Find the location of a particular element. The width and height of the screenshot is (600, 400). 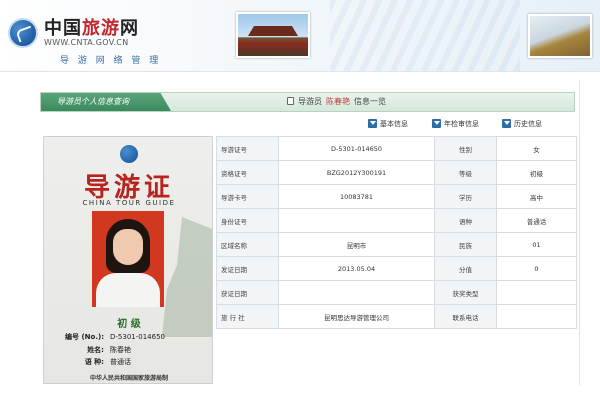

field-label: 联系电话 is located at coordinates (465, 316).